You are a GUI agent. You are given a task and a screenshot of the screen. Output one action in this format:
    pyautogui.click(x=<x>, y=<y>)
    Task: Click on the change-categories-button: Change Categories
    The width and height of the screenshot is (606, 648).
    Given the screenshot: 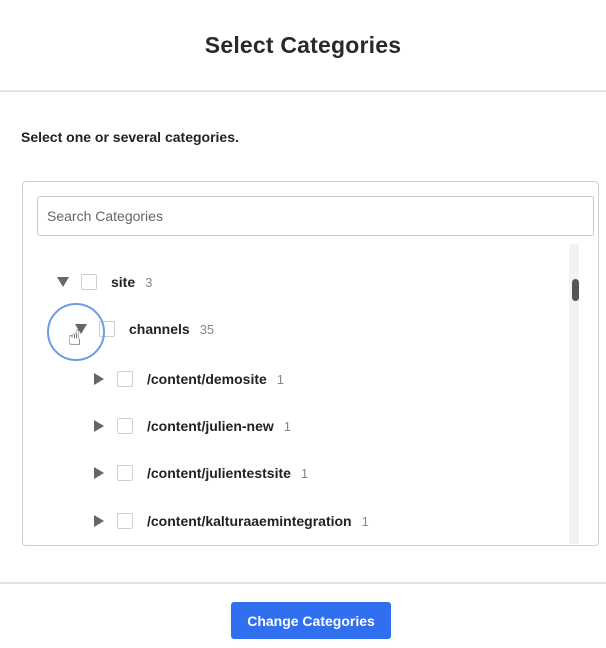 What is the action you would take?
    pyautogui.click(x=311, y=620)
    